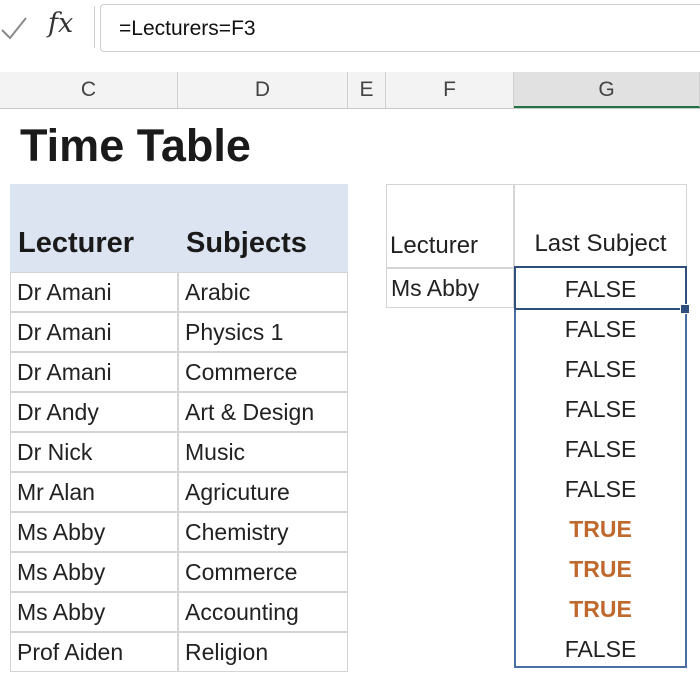 Image resolution: width=700 pixels, height=692 pixels. Describe the element at coordinates (450, 288) in the screenshot. I see `lookup-lecturer-value: Ms Abby` at that location.